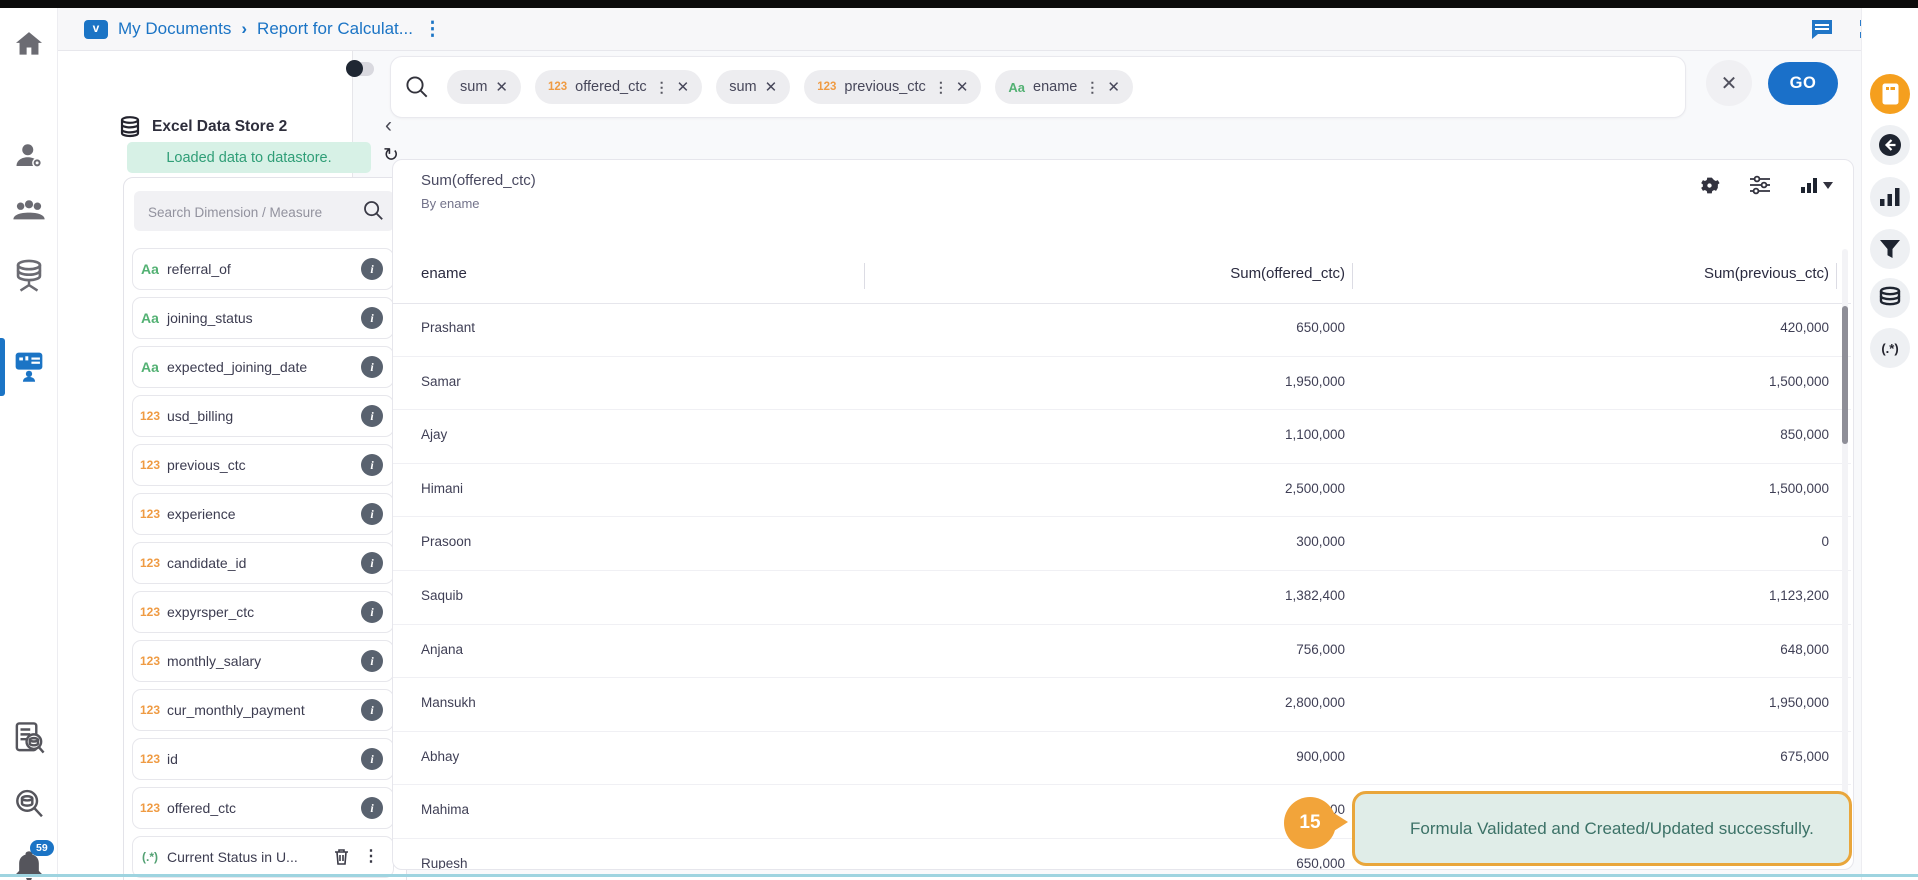 The image size is (1918, 880). What do you see at coordinates (150, 318) in the screenshot?
I see `field-type-icon: Aa` at bounding box center [150, 318].